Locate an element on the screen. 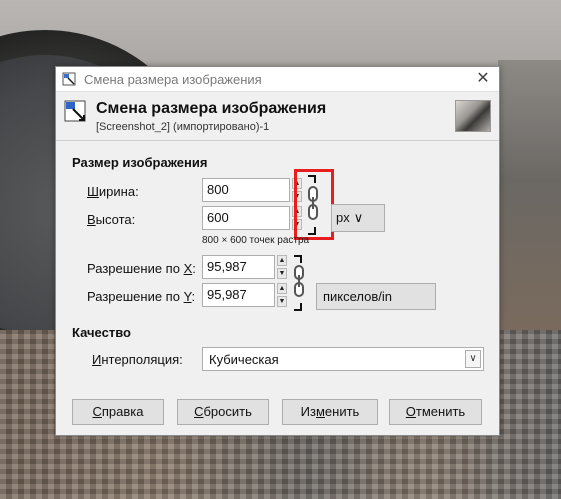  resolution-y-input: 95,987 is located at coordinates (238, 295).